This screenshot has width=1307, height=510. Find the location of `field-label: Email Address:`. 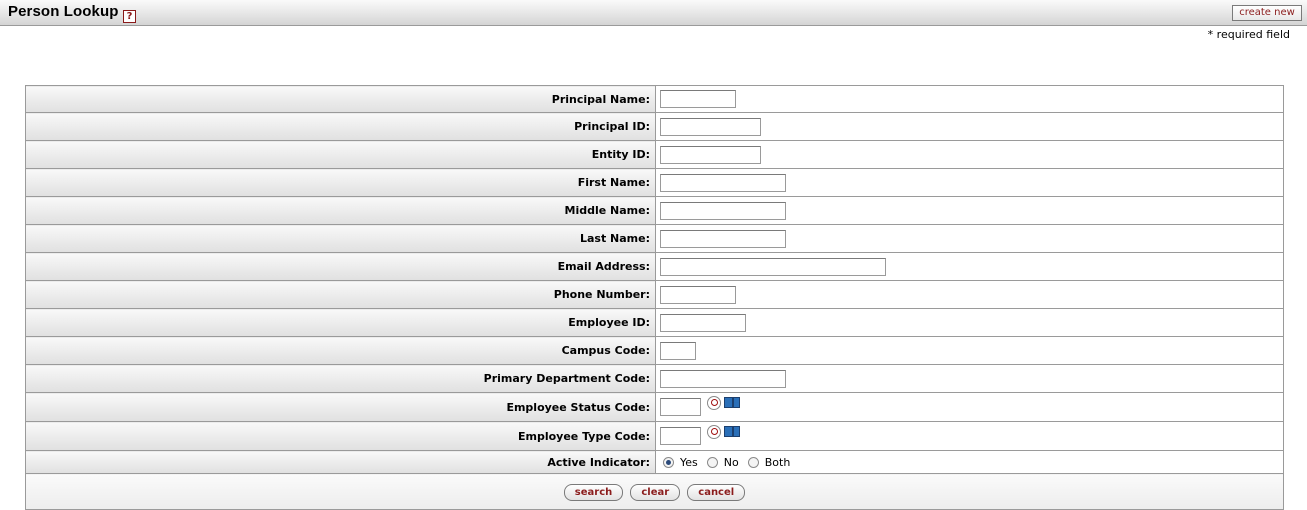

field-label: Email Address: is located at coordinates (340, 266).